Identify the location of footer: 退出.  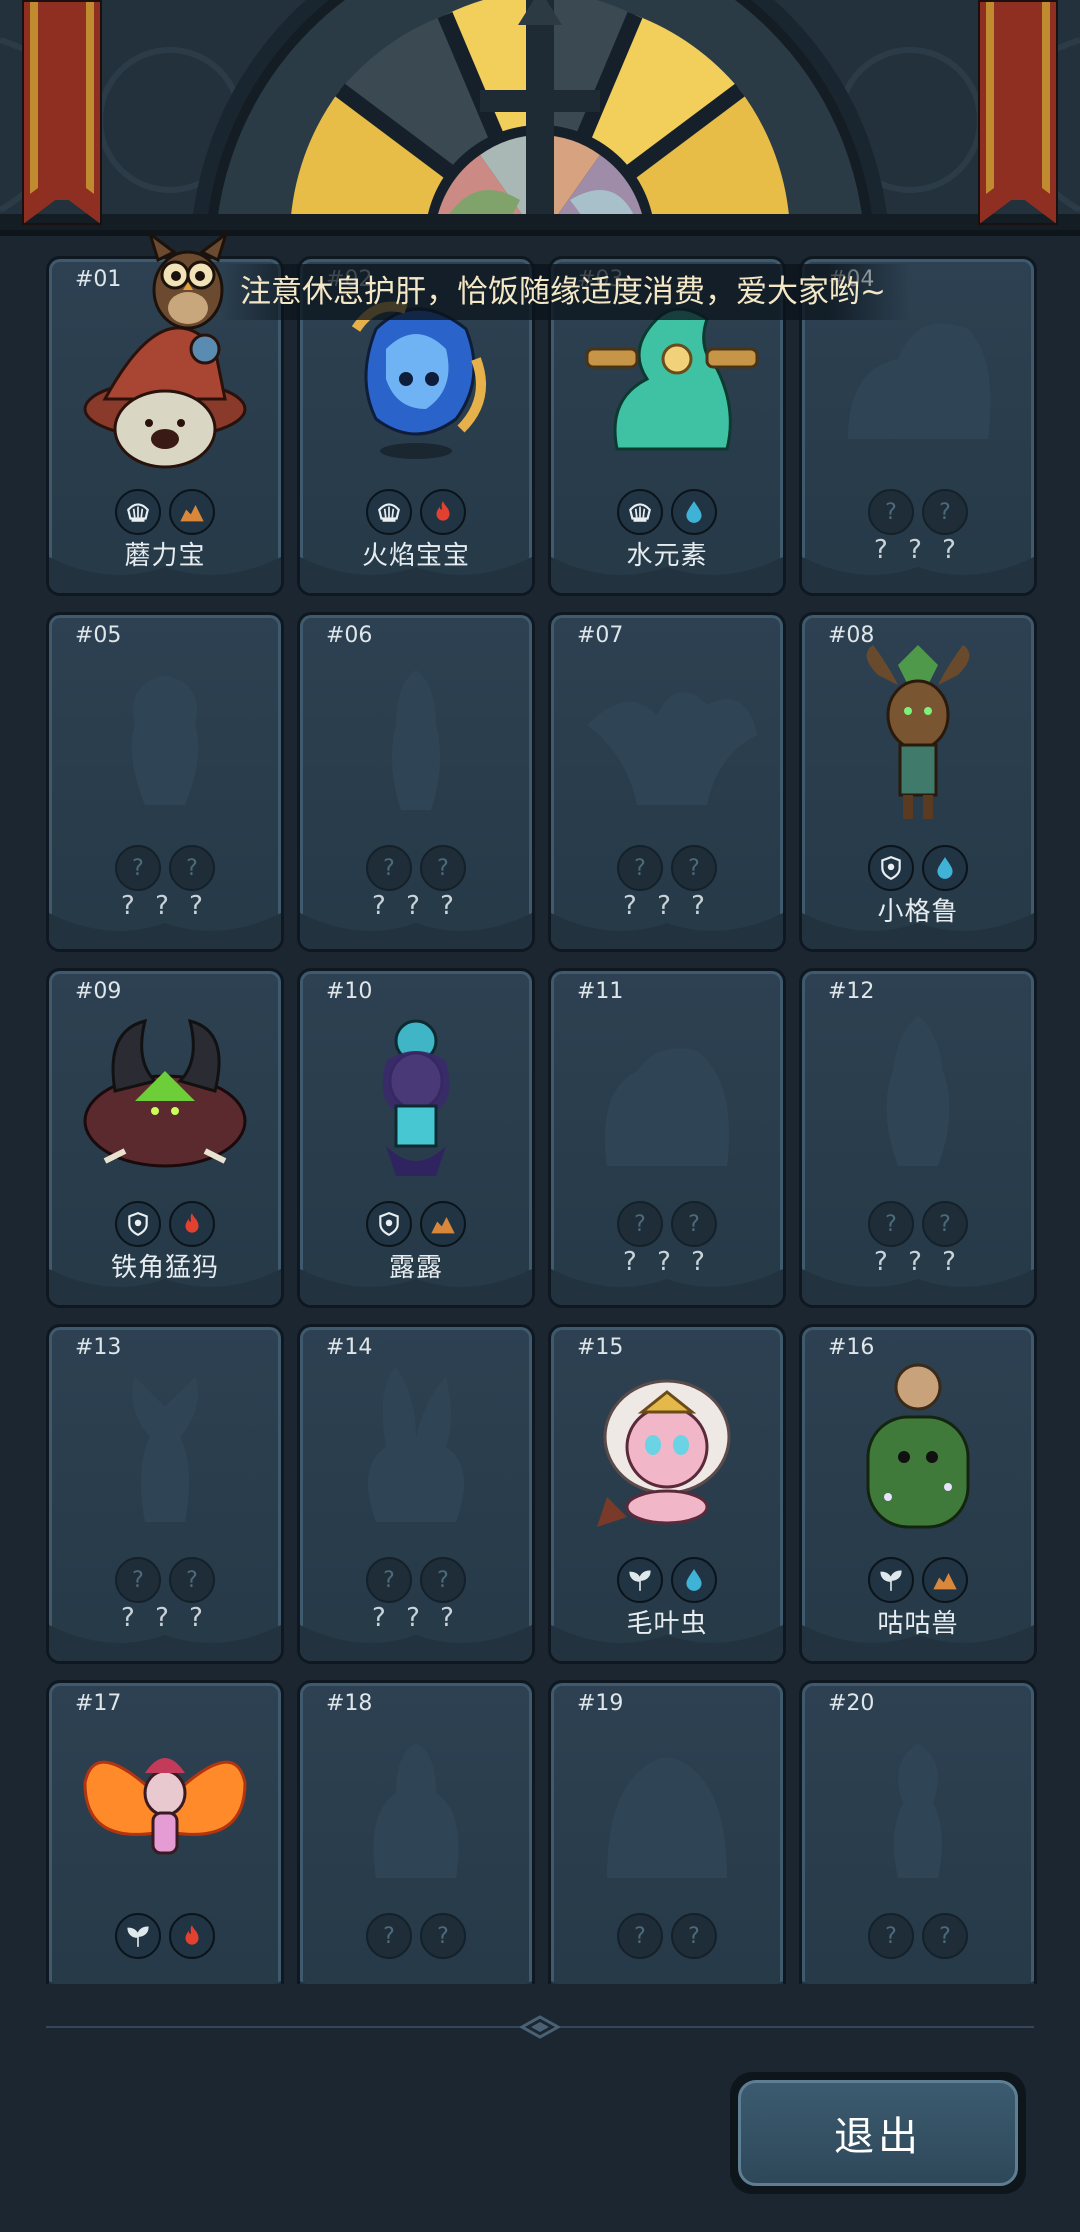
(540, 2108).